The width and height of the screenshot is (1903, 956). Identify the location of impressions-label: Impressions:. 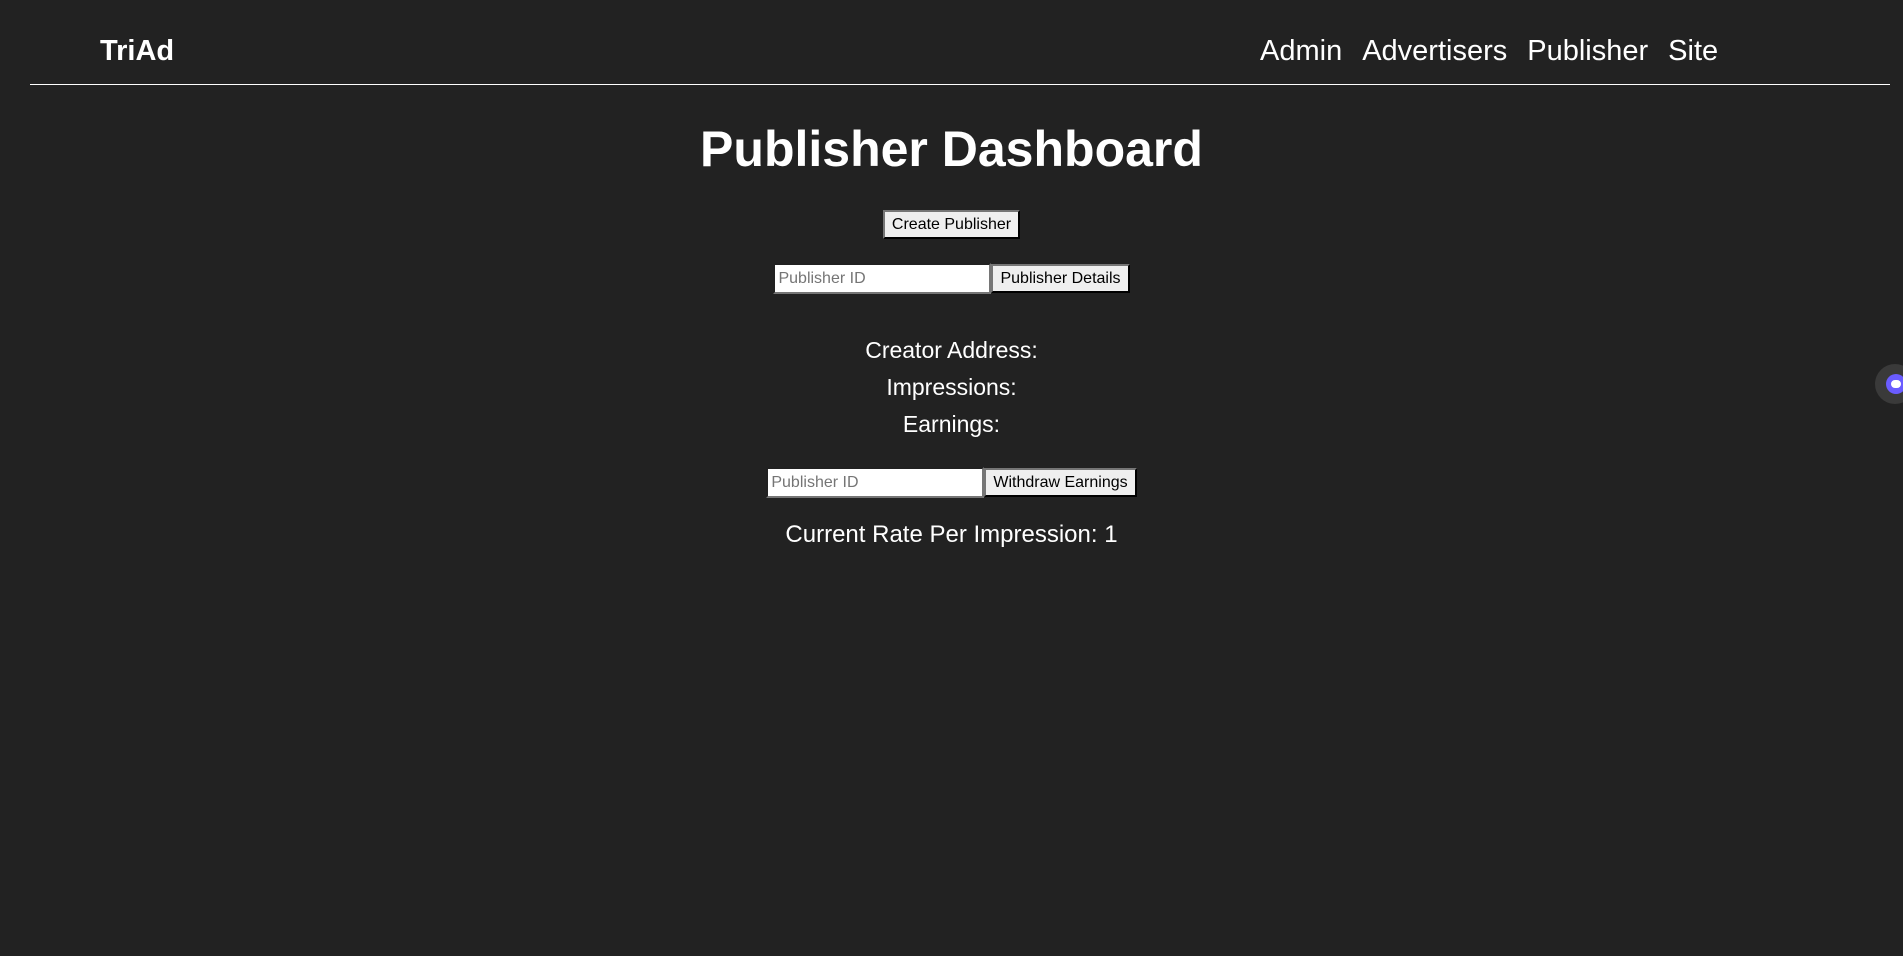
(951, 387).